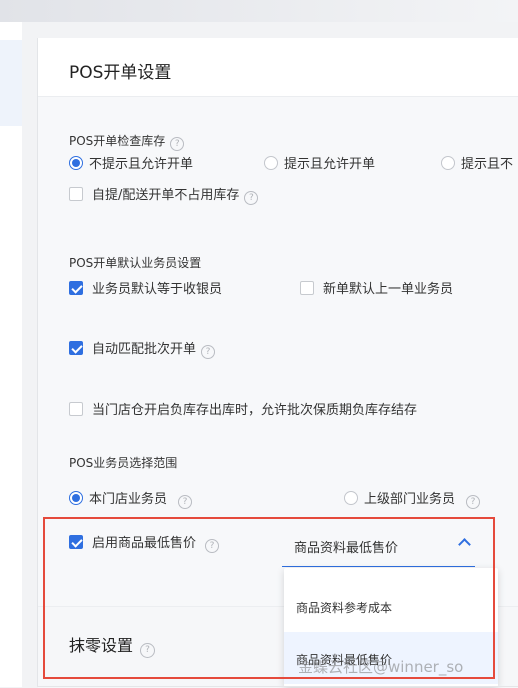 The width and height of the screenshot is (518, 688). I want to click on radio-label: 上级部门业务员, so click(410, 499).